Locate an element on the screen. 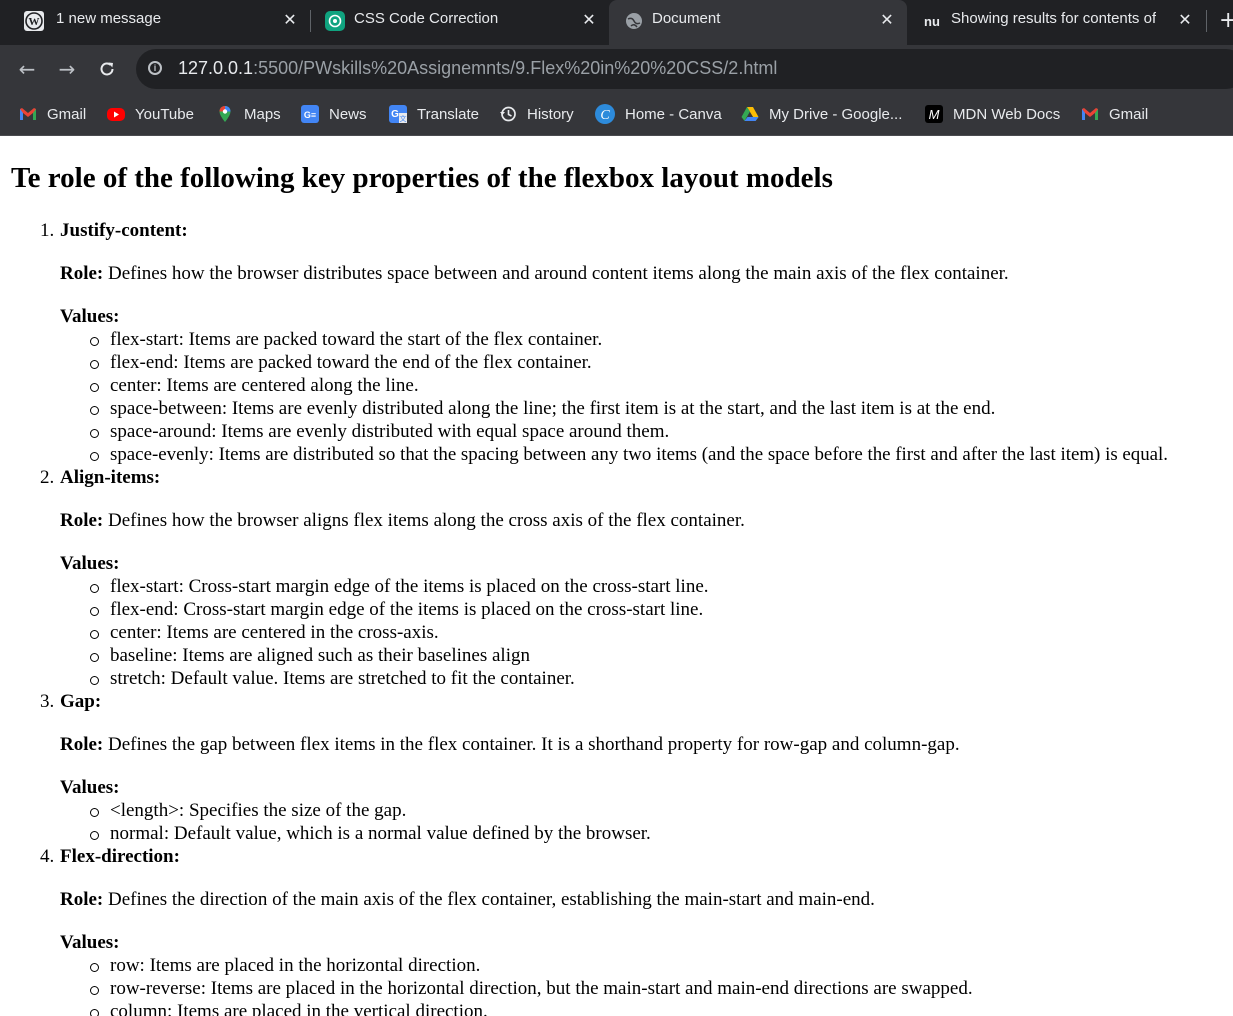 The width and height of the screenshot is (1233, 1016). translate-icon: G文 is located at coordinates (398, 114).